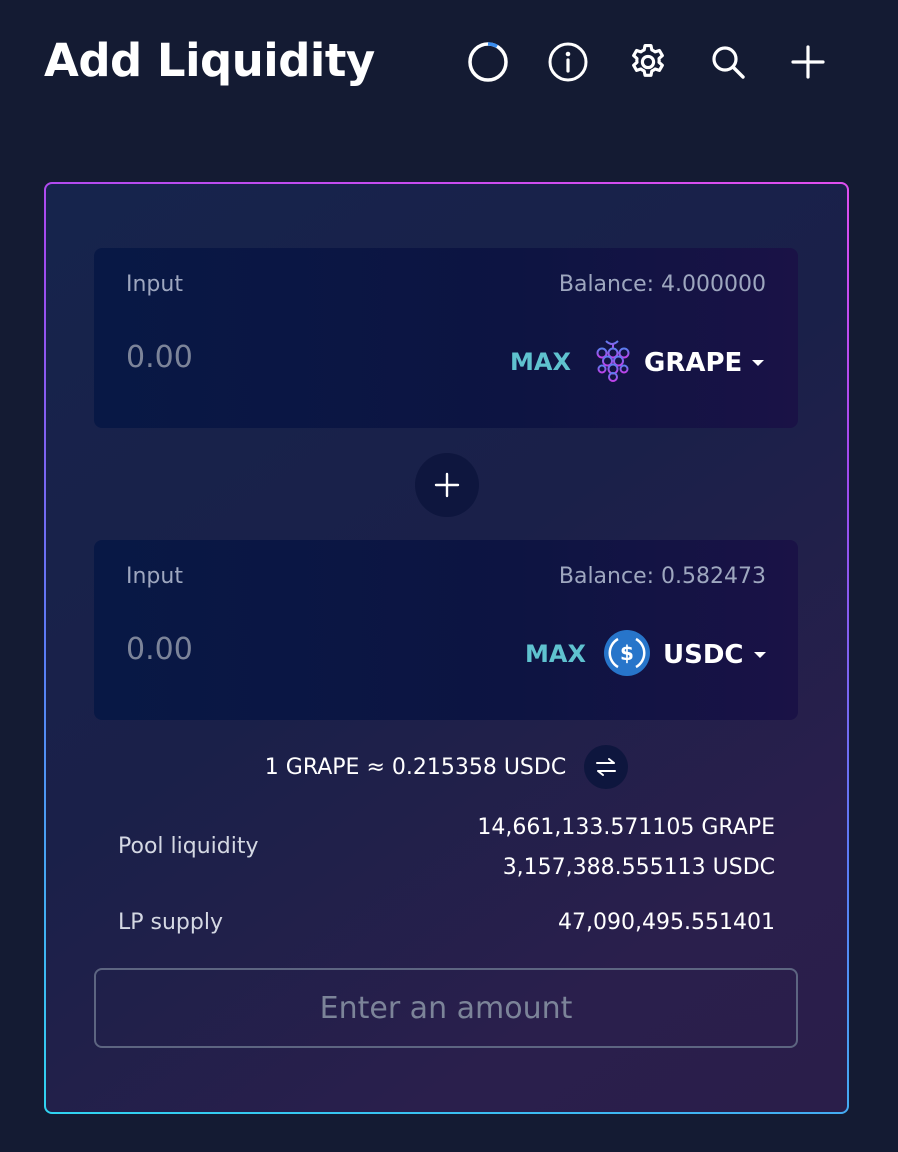 This screenshot has width=898, height=1152. What do you see at coordinates (415, 767) in the screenshot?
I see `exchange-rate-text: 1 GRAPE ≈ 0.215358 USDC` at bounding box center [415, 767].